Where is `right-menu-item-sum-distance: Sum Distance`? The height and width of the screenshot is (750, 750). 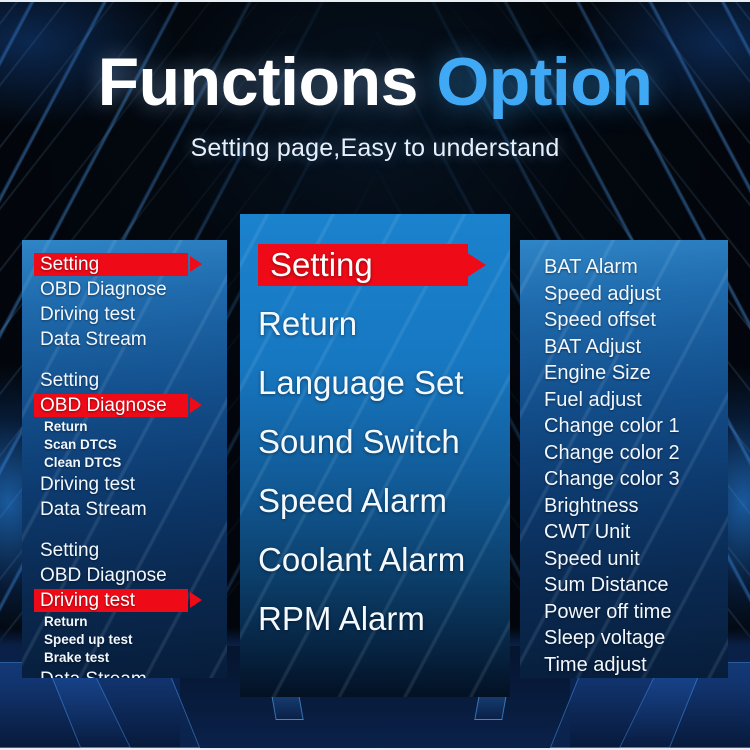
right-menu-item-sum-distance: Sum Distance is located at coordinates (636, 585).